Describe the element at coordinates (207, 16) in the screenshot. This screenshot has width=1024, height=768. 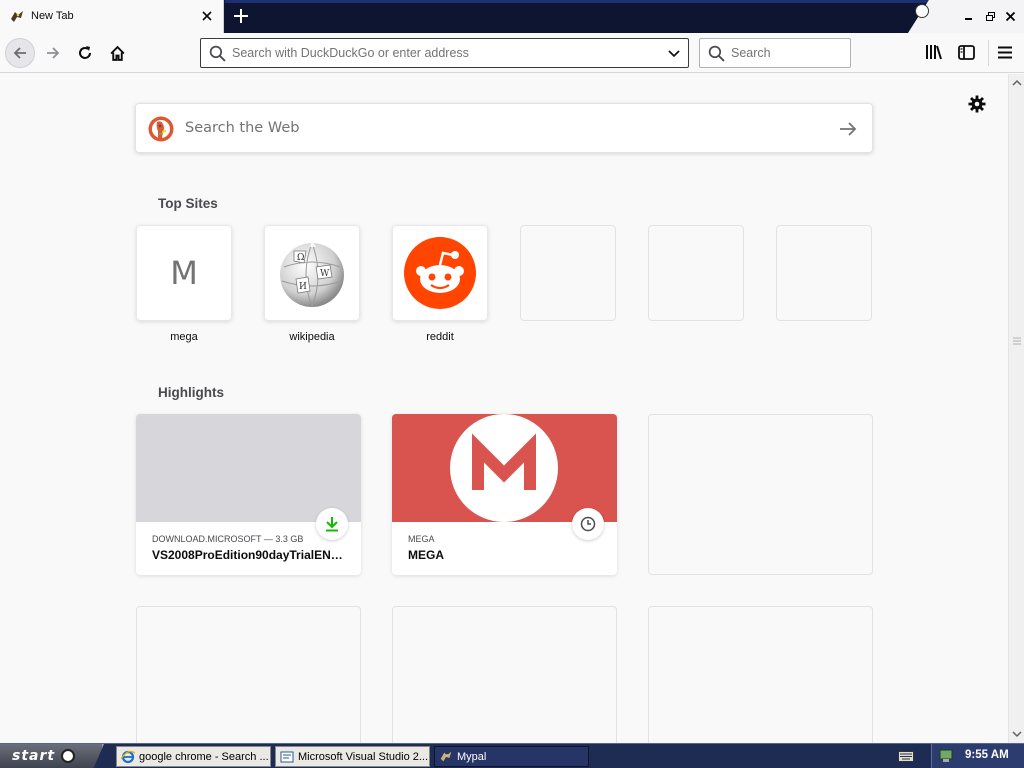
I see `close-tab-icon` at that location.